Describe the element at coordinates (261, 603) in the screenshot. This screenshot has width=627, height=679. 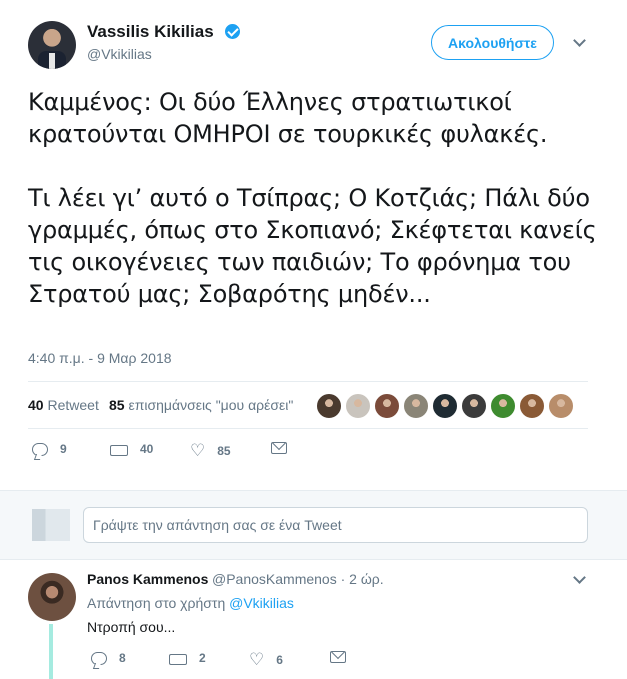
I see `replying-handle-link: @Vkikilias` at that location.